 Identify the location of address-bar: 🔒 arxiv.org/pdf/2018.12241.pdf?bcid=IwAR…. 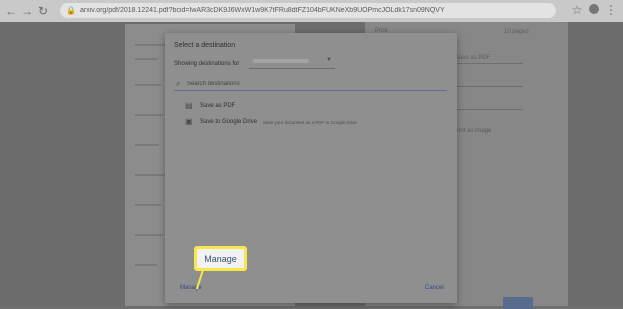
(308, 10).